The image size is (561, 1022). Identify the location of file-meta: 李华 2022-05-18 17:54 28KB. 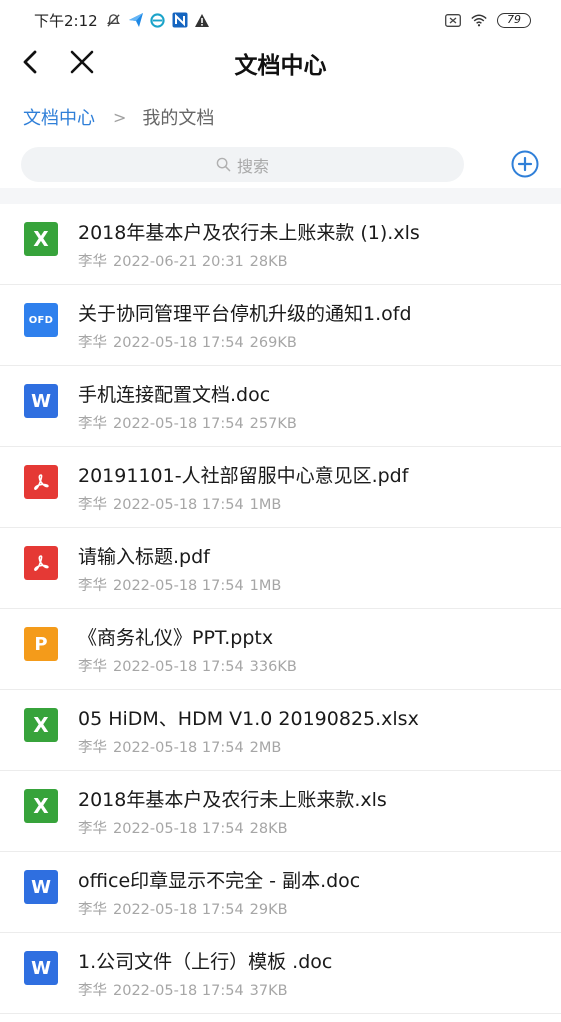
(183, 827).